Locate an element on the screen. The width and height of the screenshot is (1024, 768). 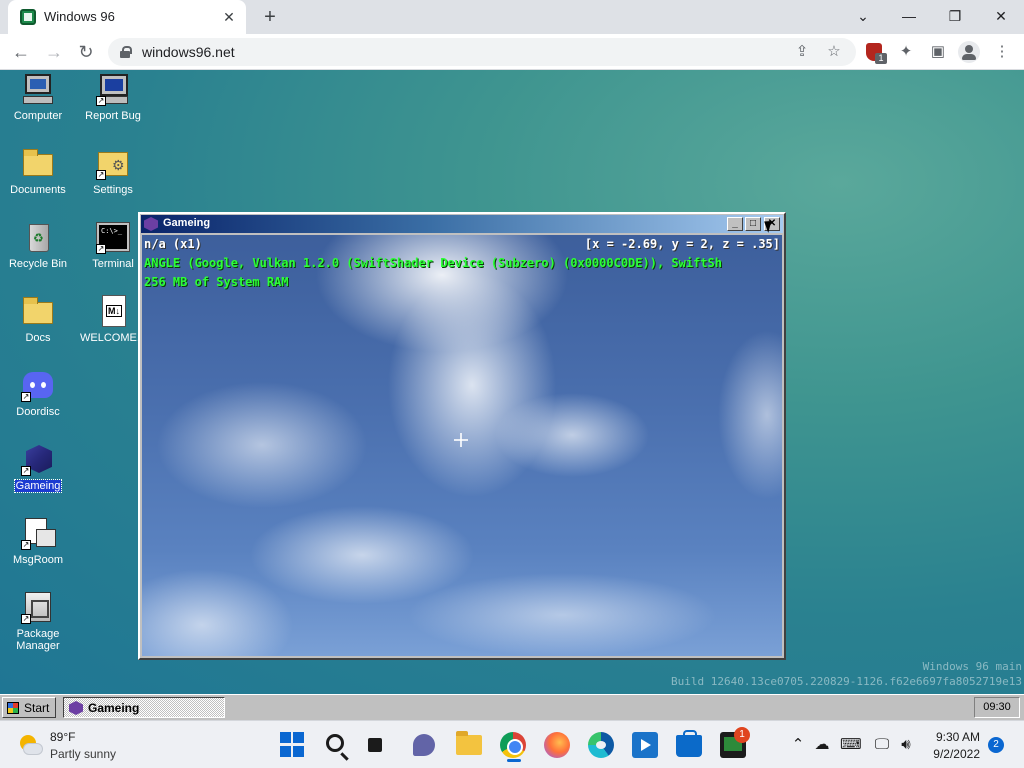
lock-icon is located at coordinates (126, 52).